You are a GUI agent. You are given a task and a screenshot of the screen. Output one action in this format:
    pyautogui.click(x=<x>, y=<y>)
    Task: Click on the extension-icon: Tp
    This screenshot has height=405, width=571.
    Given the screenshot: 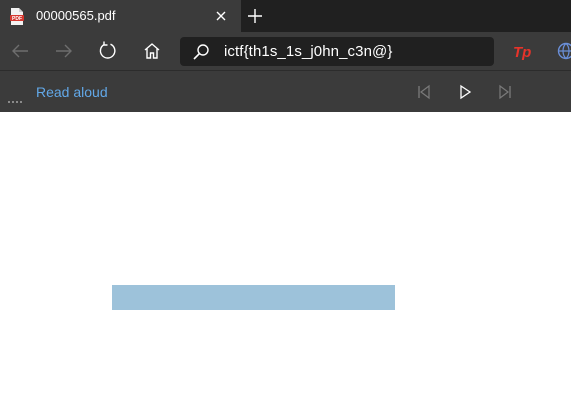 What is the action you would take?
    pyautogui.click(x=523, y=51)
    